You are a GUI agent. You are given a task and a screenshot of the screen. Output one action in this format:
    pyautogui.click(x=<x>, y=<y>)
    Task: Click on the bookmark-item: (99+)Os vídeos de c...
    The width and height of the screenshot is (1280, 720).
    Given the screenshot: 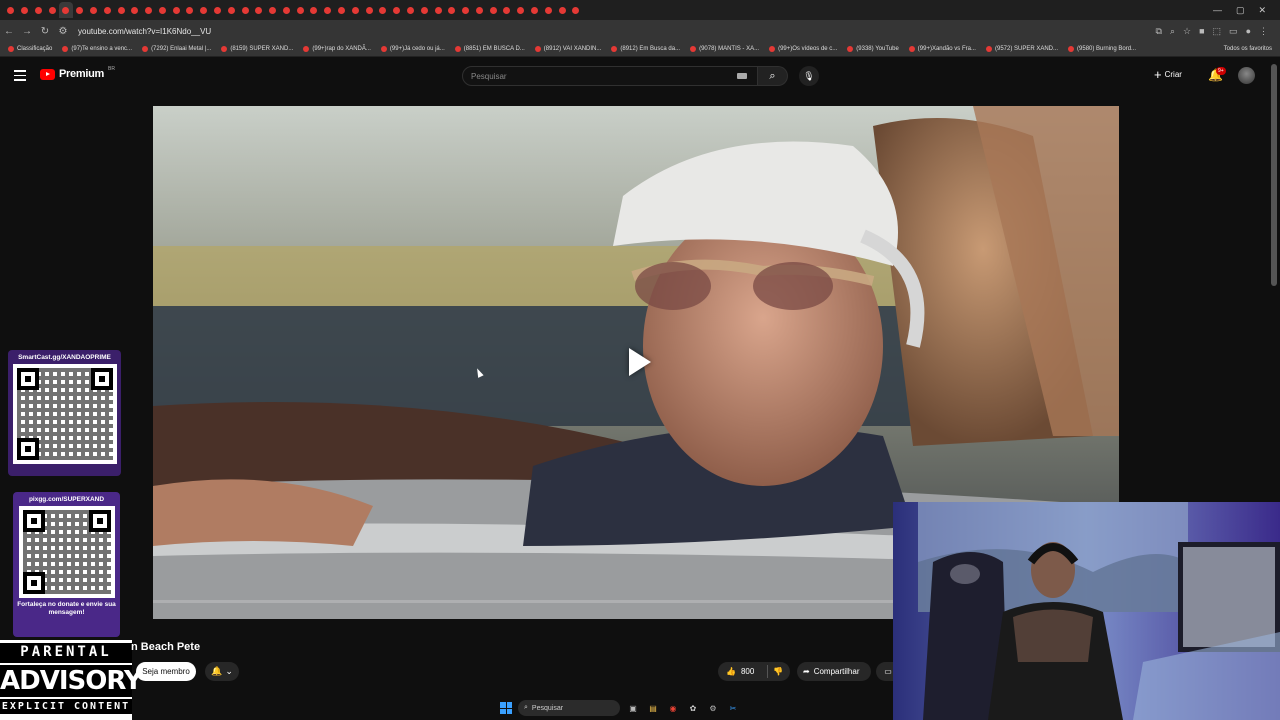 What is the action you would take?
    pyautogui.click(x=803, y=49)
    